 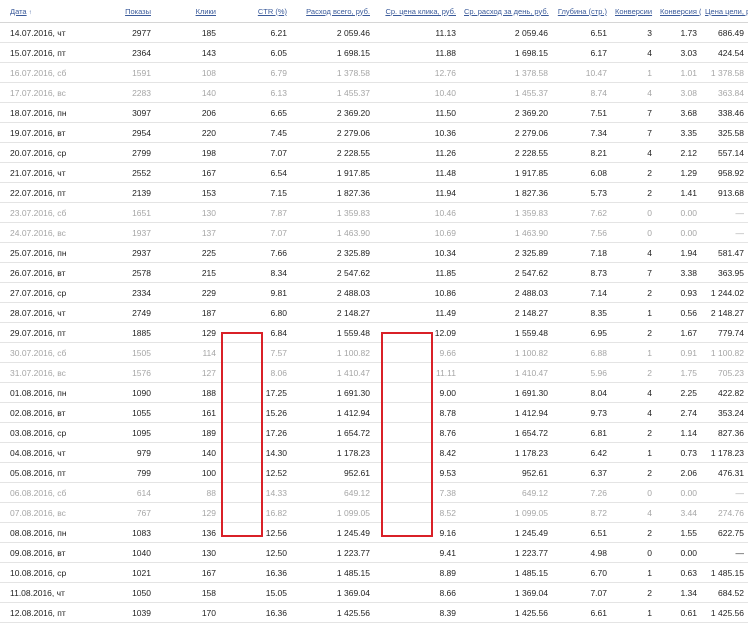 I want to click on cell-impressions: 1040, so click(x=122, y=552).